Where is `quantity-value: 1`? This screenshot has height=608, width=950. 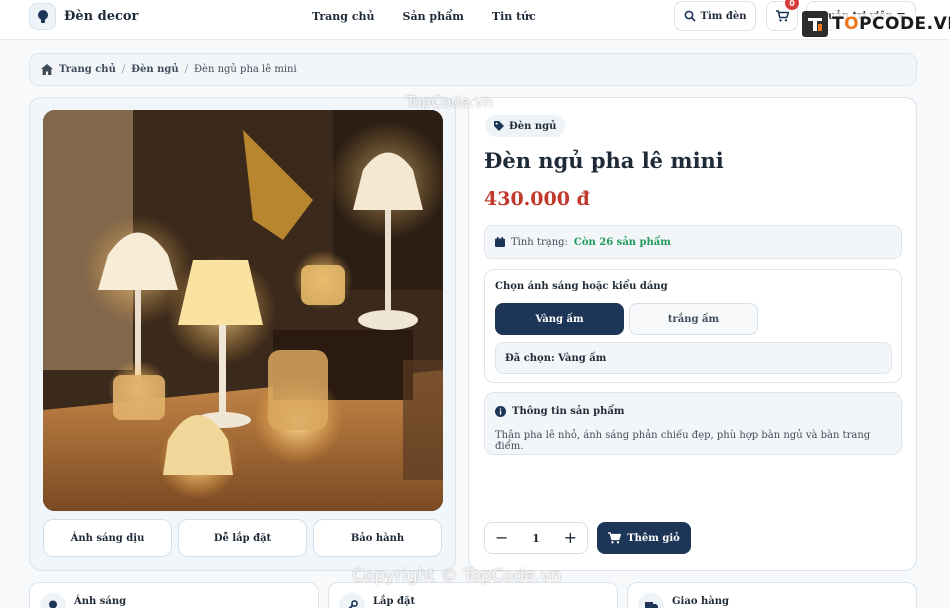 quantity-value: 1 is located at coordinates (536, 538).